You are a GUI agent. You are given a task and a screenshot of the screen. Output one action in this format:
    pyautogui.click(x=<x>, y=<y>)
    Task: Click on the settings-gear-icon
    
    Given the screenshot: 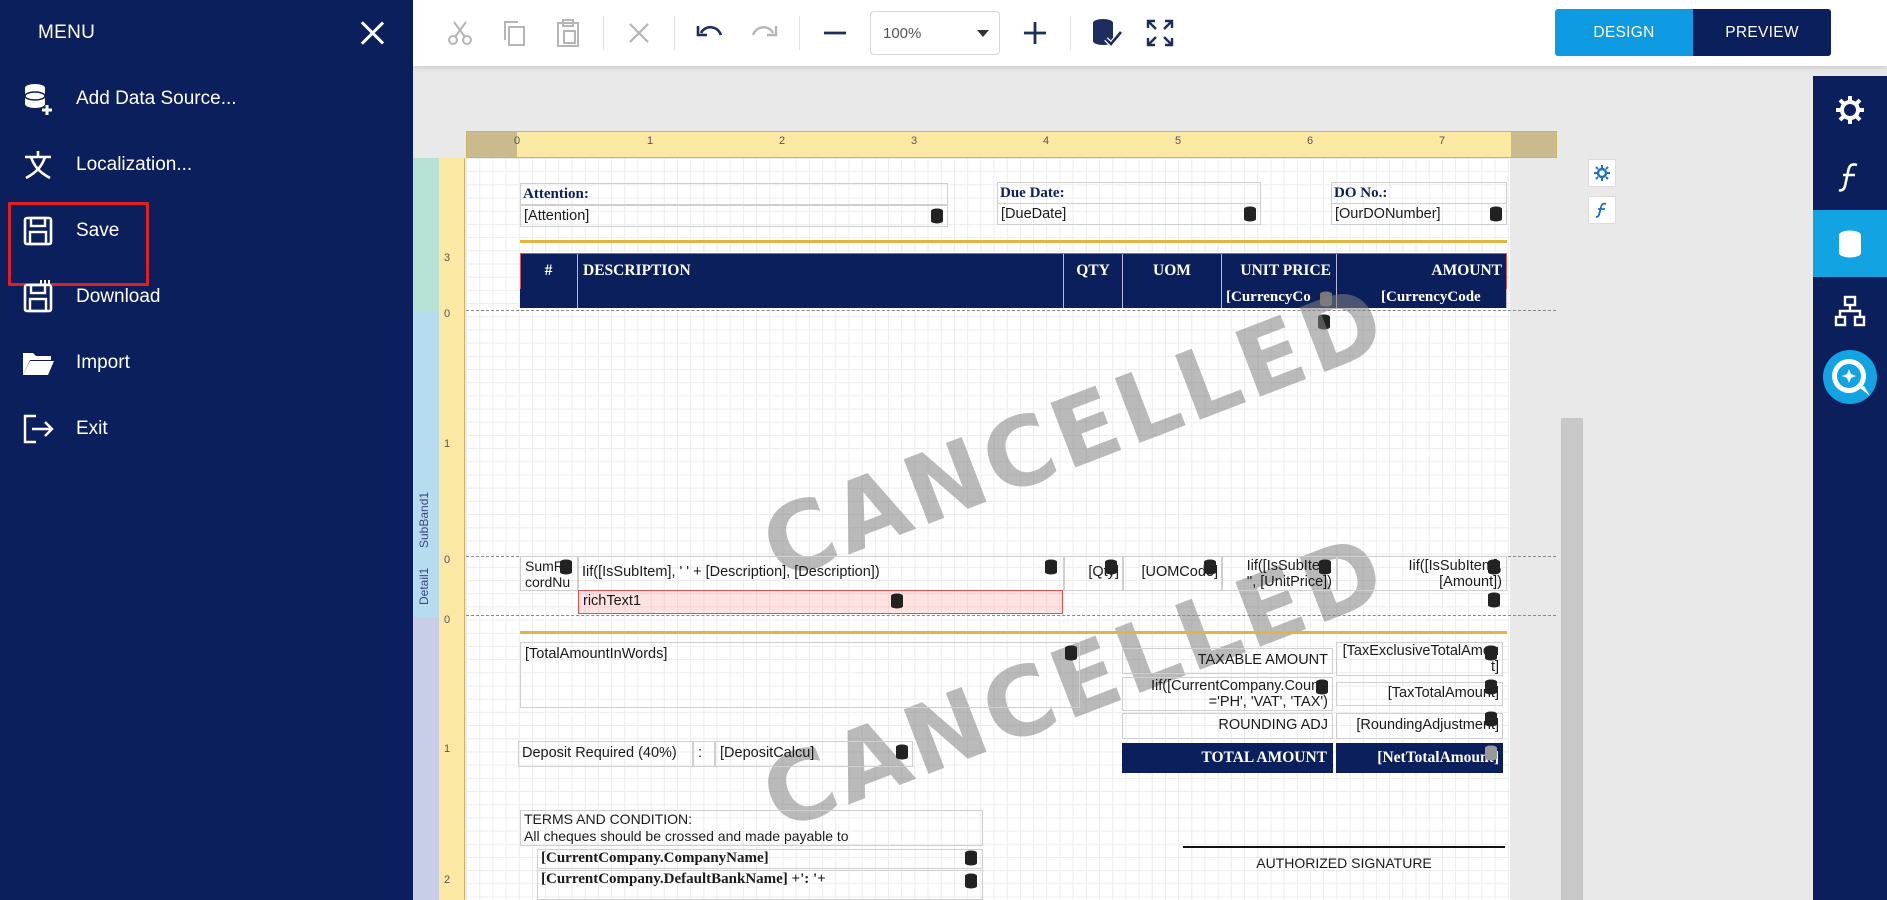 What is the action you would take?
    pyautogui.click(x=1850, y=109)
    